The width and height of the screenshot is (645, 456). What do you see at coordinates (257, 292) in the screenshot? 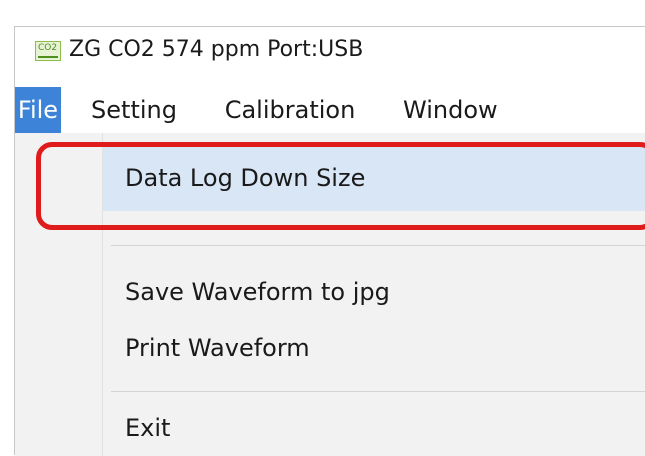
I see `menu-item-save-waveform-jpg: Save Waveform to jpg` at bounding box center [257, 292].